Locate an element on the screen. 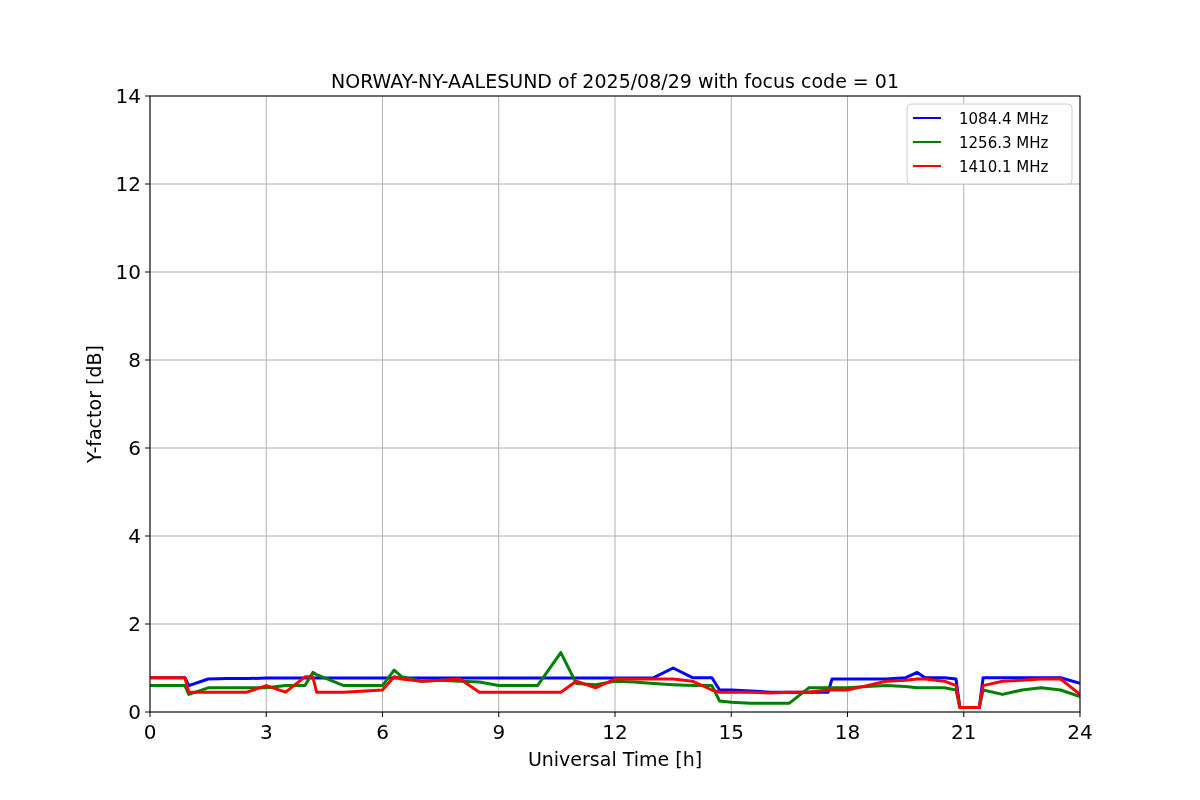  x-tick-label: 3 is located at coordinates (266, 732).